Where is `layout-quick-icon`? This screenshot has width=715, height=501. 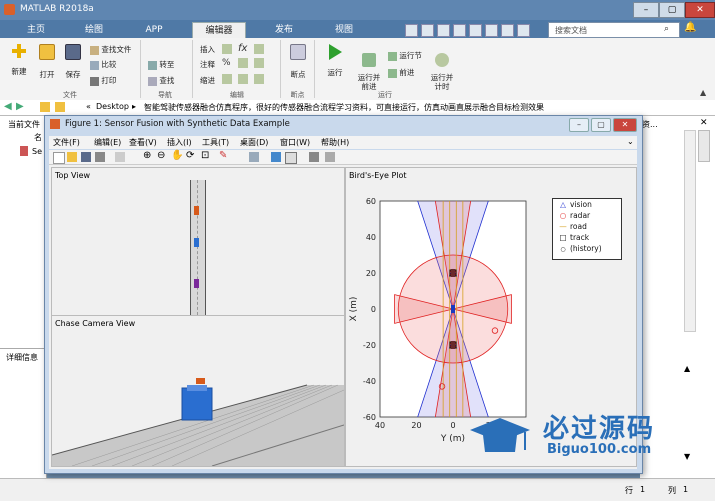
layout-quick-icon is located at coordinates (523, 30).